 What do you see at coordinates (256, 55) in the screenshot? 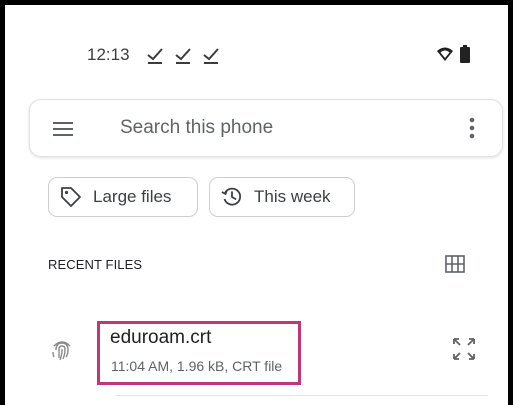
I see `status-bar: 12:13` at bounding box center [256, 55].